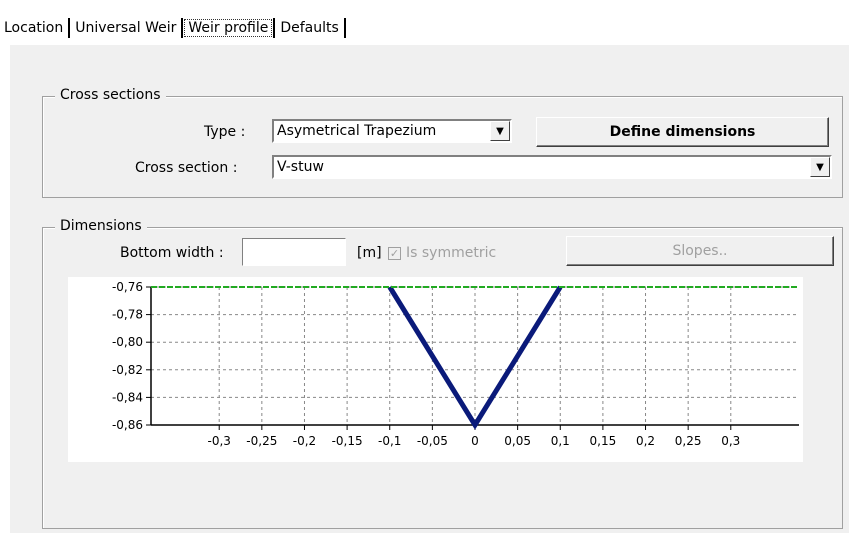 The width and height of the screenshot is (849, 533). Describe the element at coordinates (552, 167) in the screenshot. I see `cross-section-select: V-stuw ▼` at that location.